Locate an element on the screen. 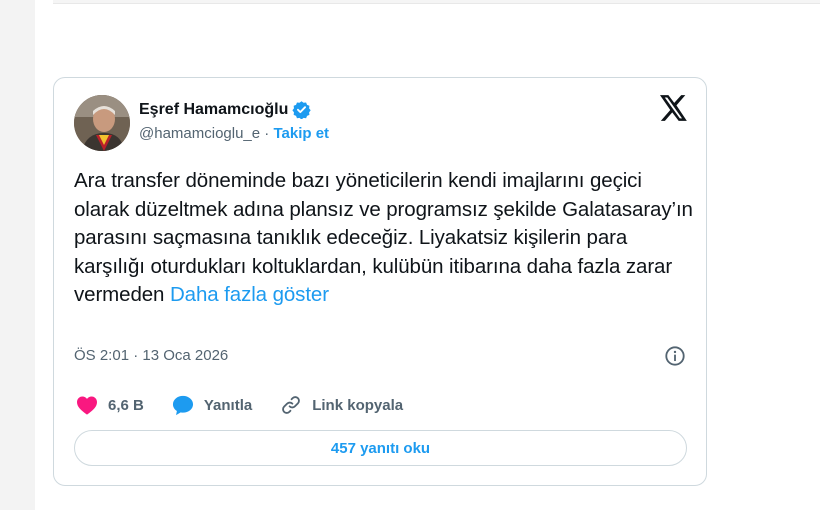 The width and height of the screenshot is (820, 510). heart-icon is located at coordinates (87, 405).